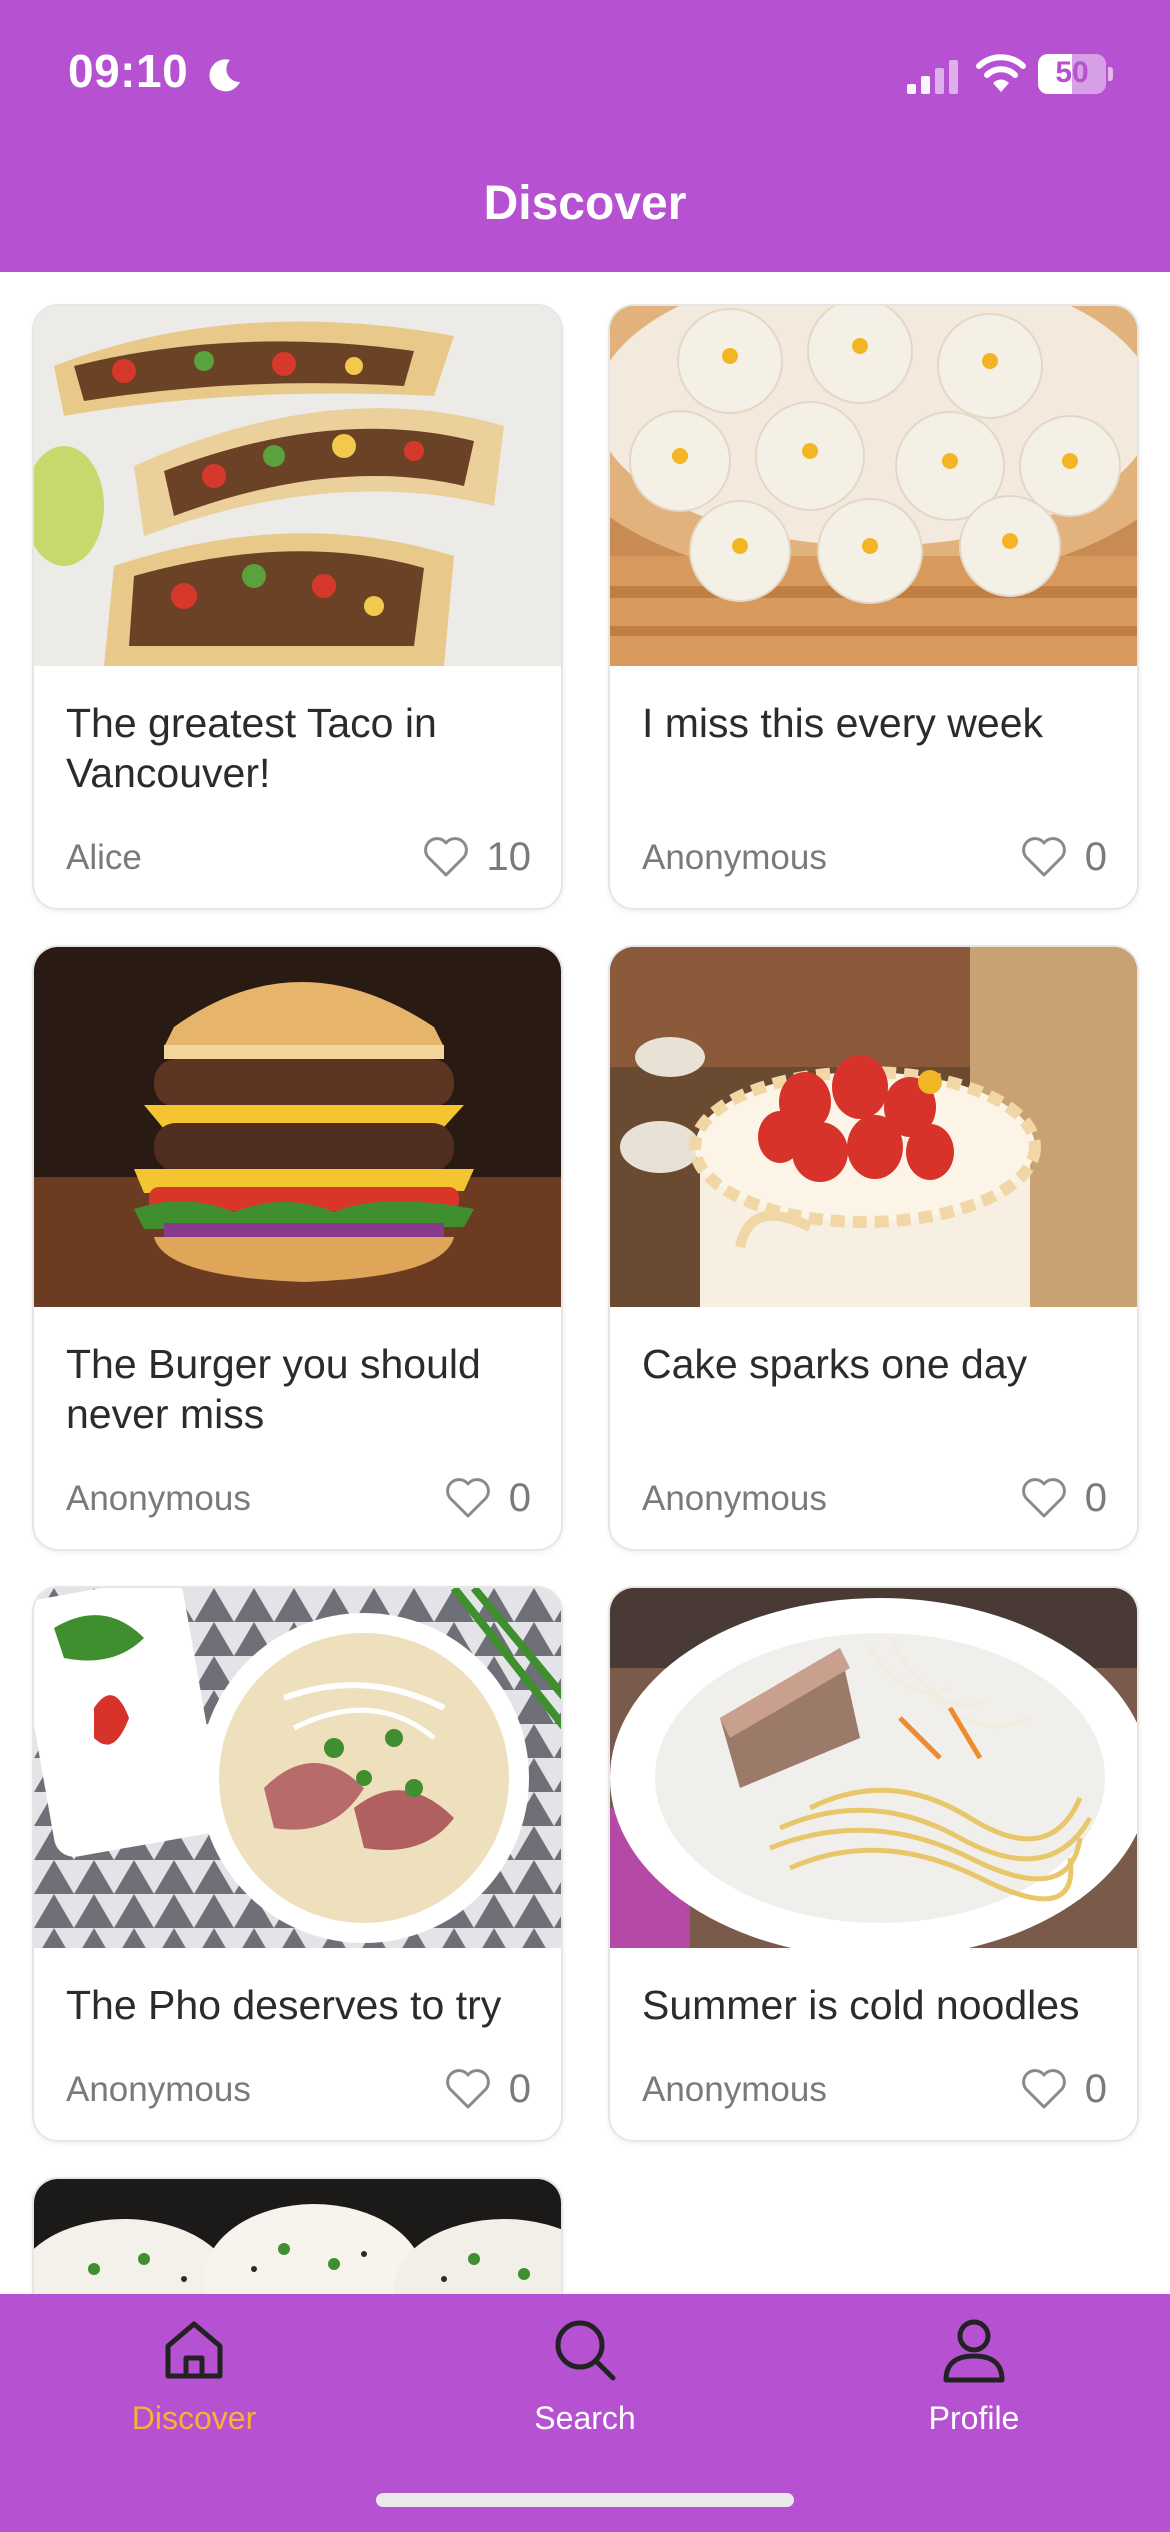 The image size is (1170, 2532). Describe the element at coordinates (194, 2418) in the screenshot. I see `tab-label: Discover` at that location.